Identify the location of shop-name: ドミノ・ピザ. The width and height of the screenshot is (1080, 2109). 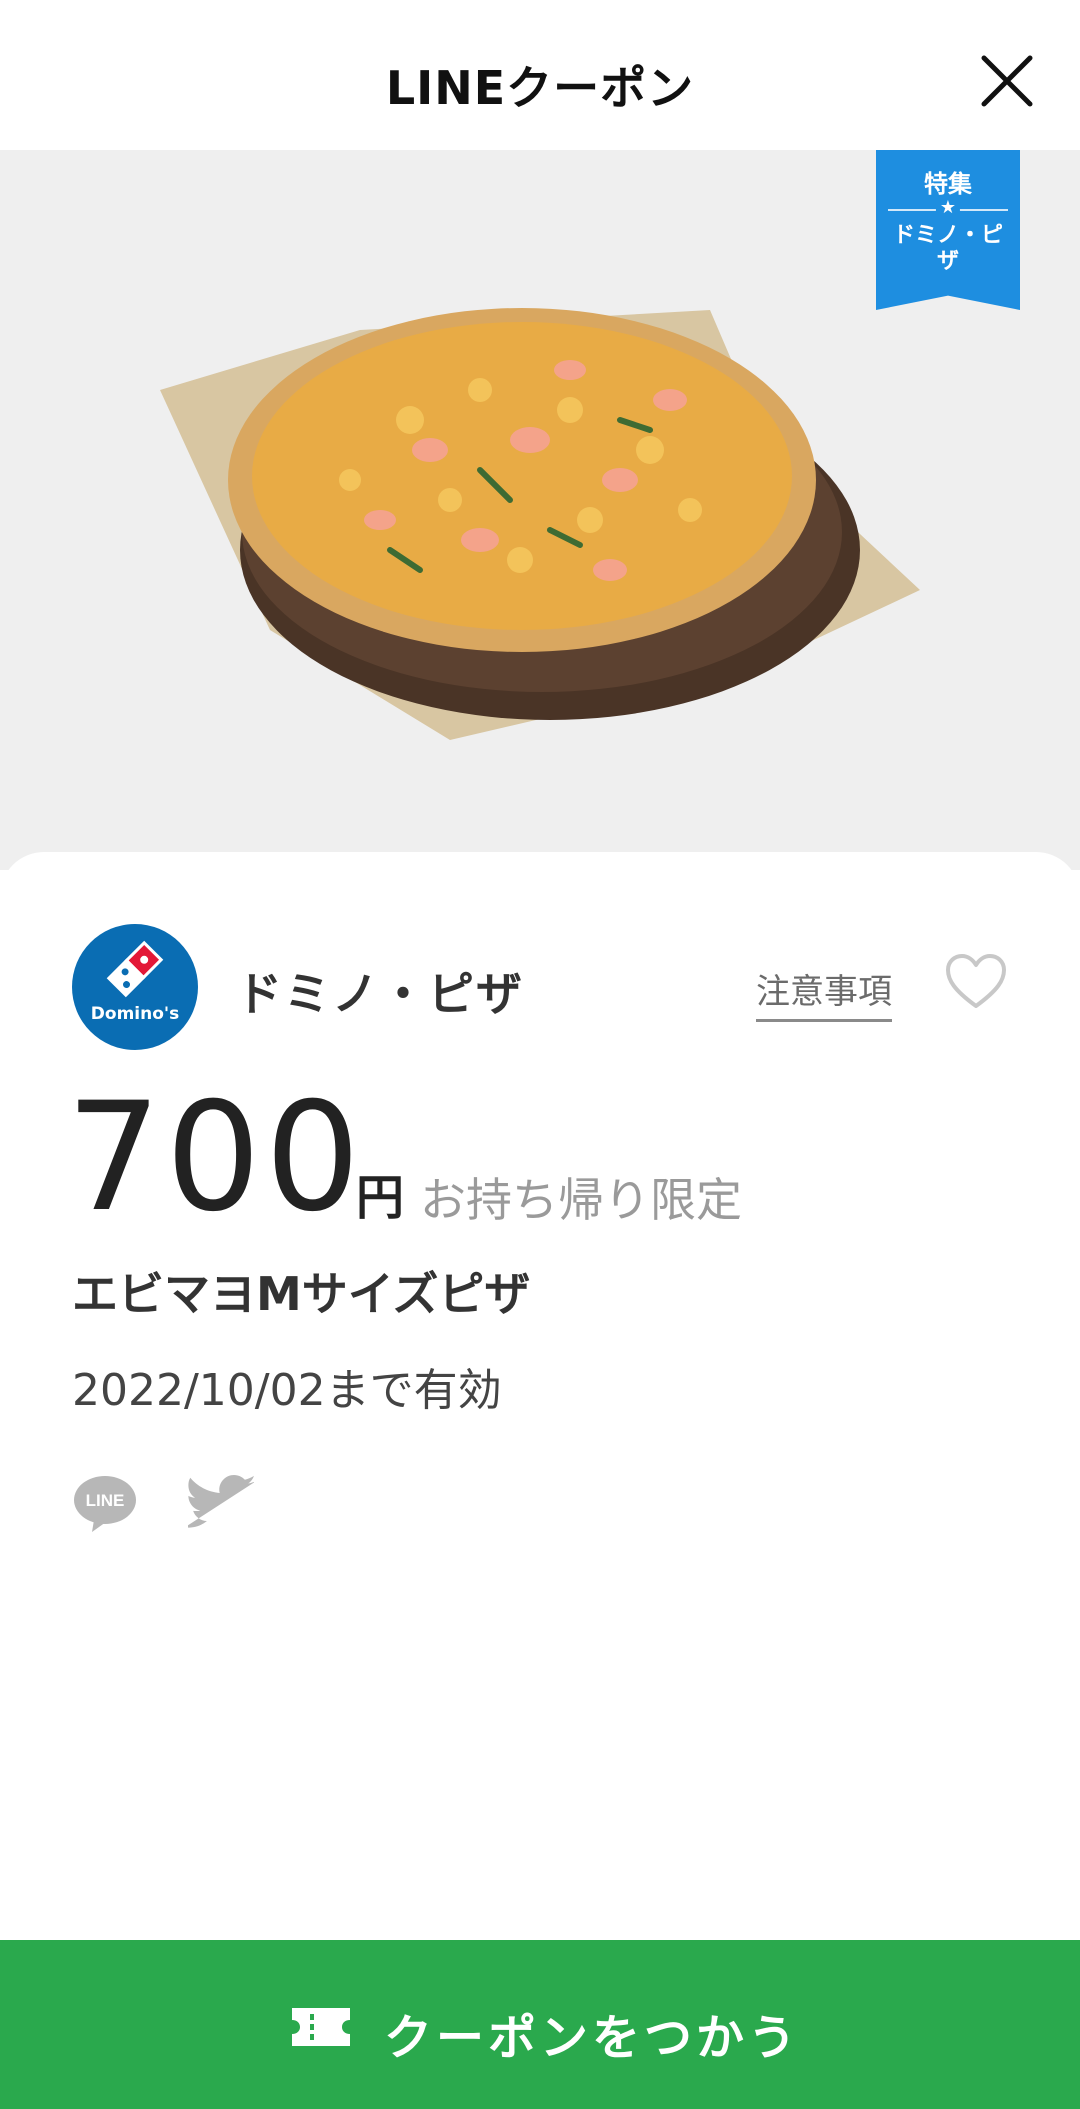
(380, 994).